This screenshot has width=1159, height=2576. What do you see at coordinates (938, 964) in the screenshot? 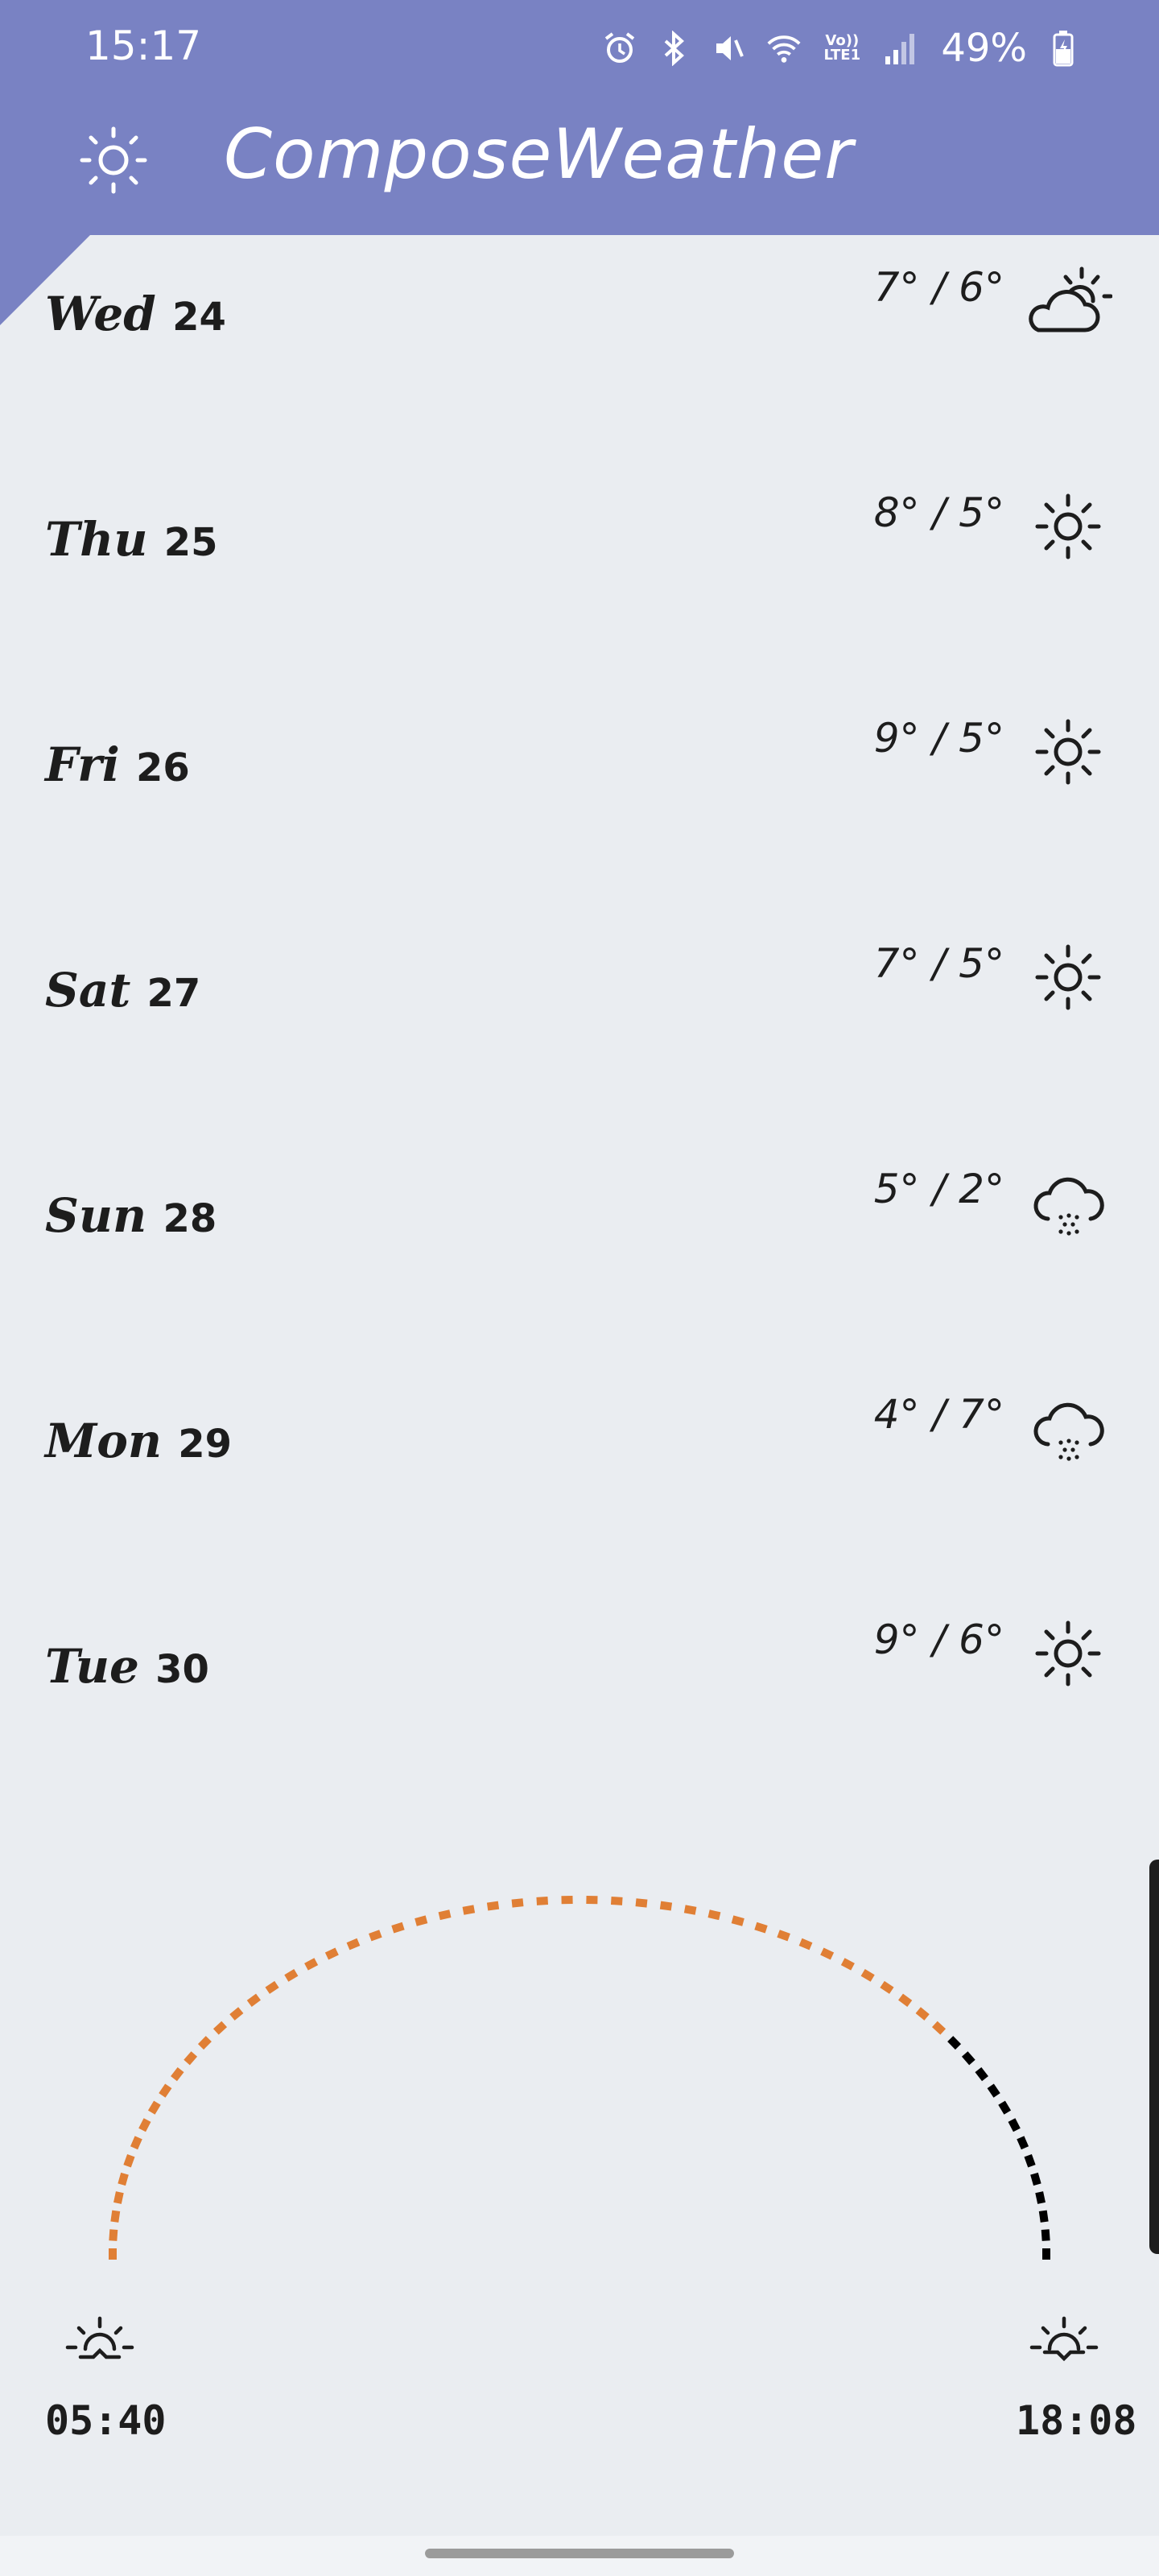
I see `forecast-temps: 7° / 5°` at bounding box center [938, 964].